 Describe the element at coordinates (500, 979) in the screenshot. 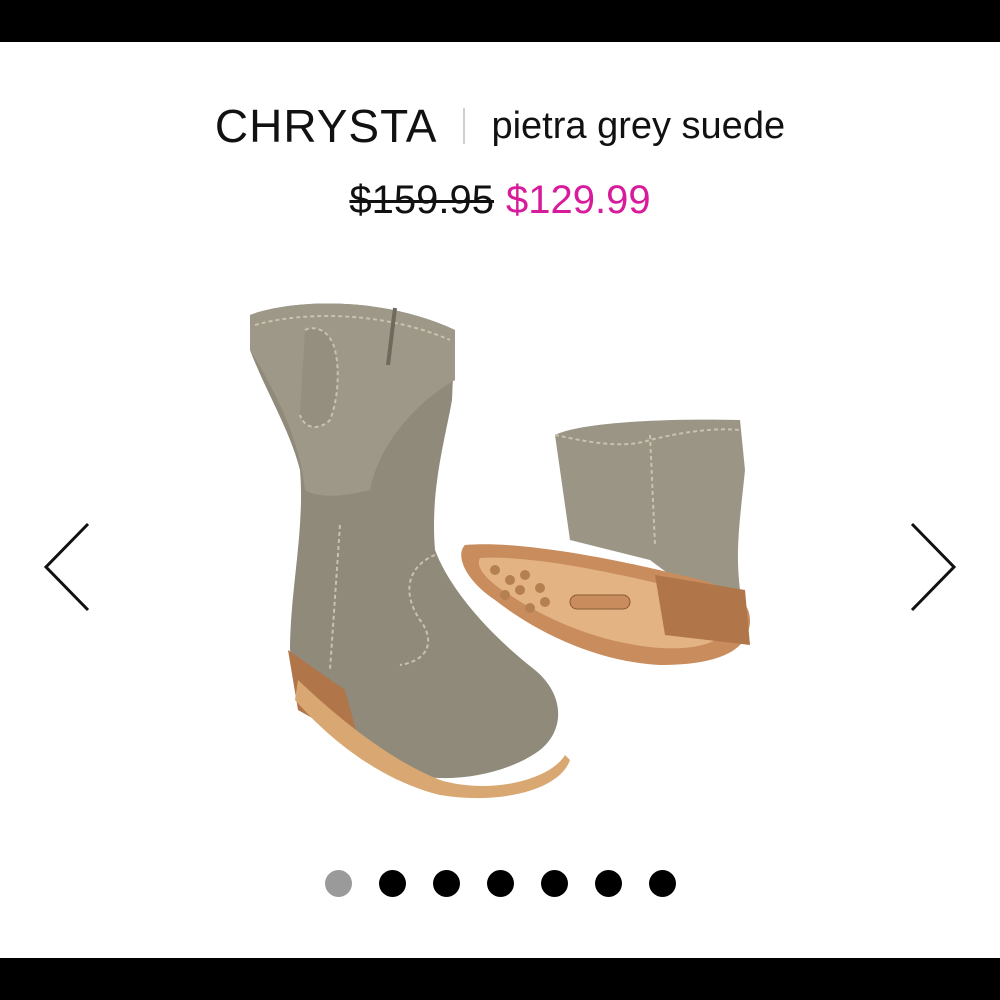

I see `bottom-black-bar` at that location.